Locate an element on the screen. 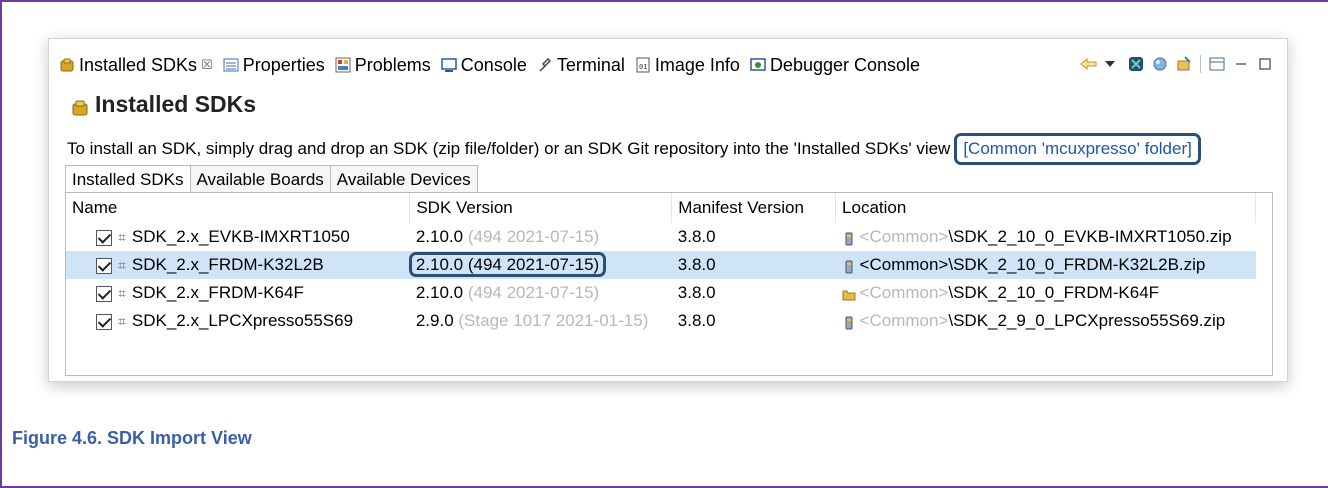 This screenshot has width=1328, height=488. remove-icon is located at coordinates (1136, 64).